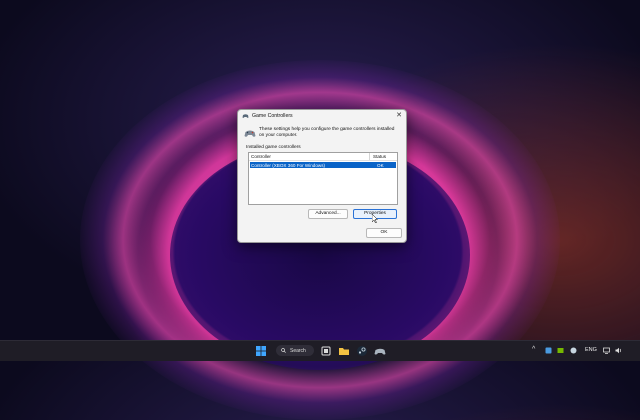 The image size is (640, 420). I want to click on taskbar: Search ^ ENG, so click(320, 350).